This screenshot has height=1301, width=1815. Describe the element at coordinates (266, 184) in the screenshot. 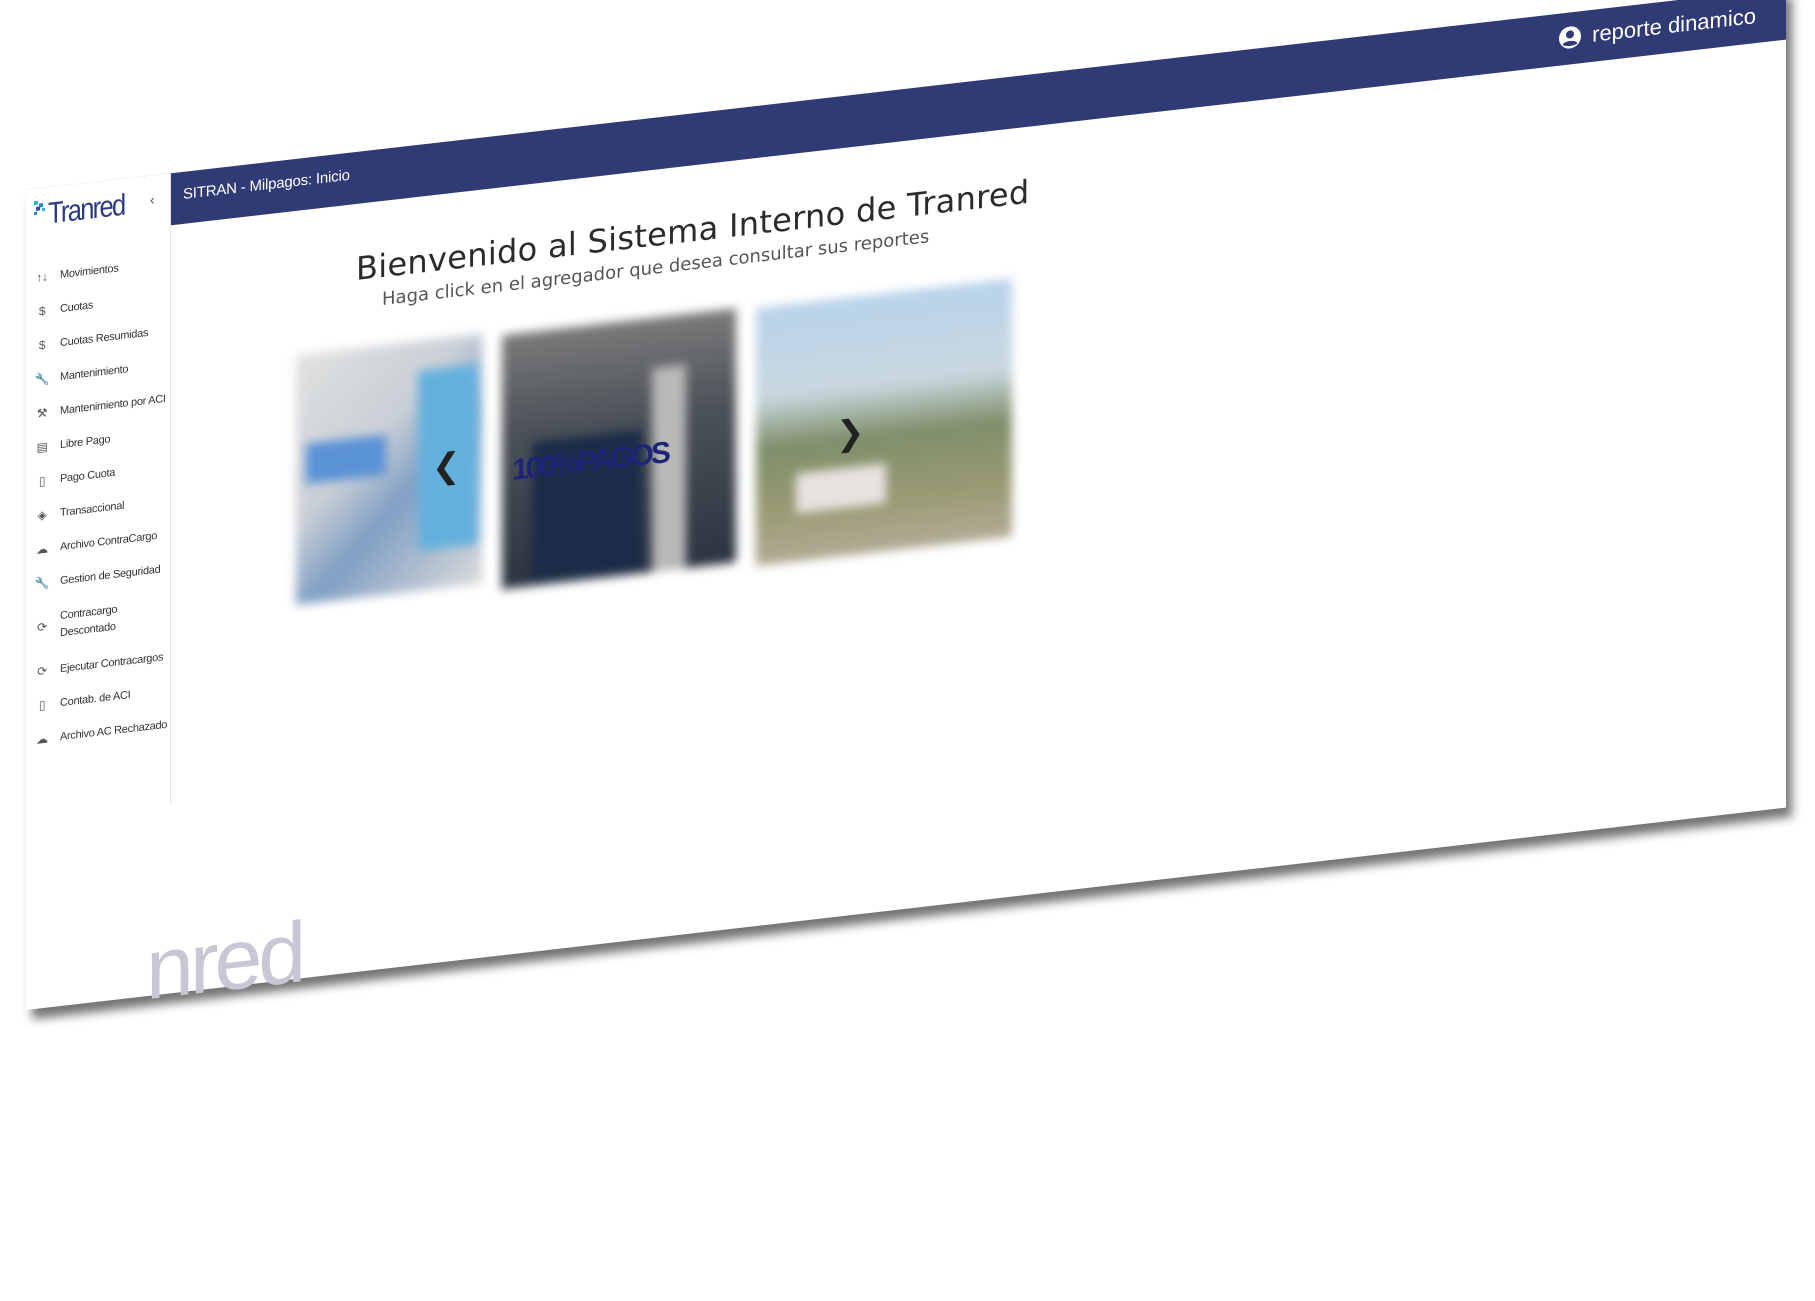

I see `page-title: SITRAN - Milpagos: Inicio` at that location.